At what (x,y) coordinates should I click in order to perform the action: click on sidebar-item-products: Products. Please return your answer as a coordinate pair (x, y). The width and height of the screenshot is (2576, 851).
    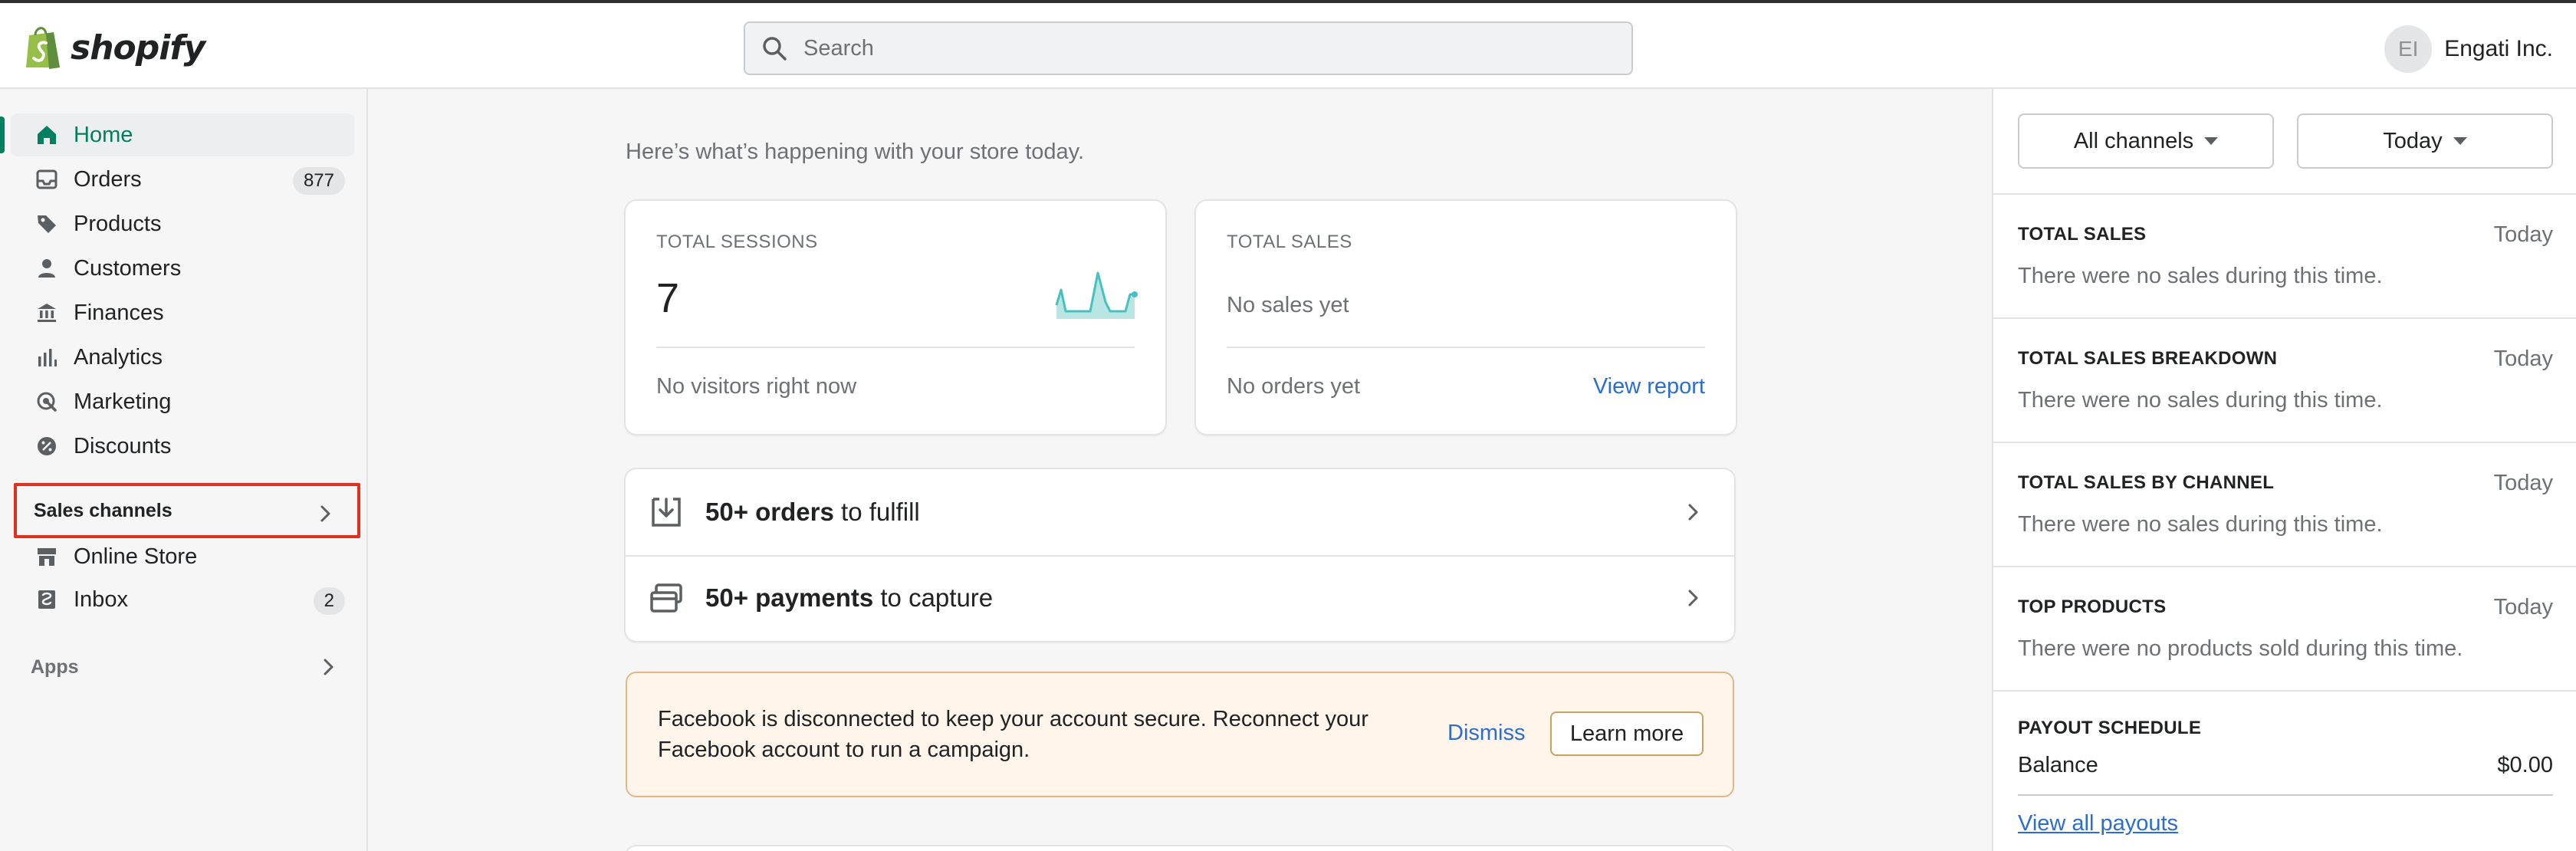
    Looking at the image, I should click on (182, 224).